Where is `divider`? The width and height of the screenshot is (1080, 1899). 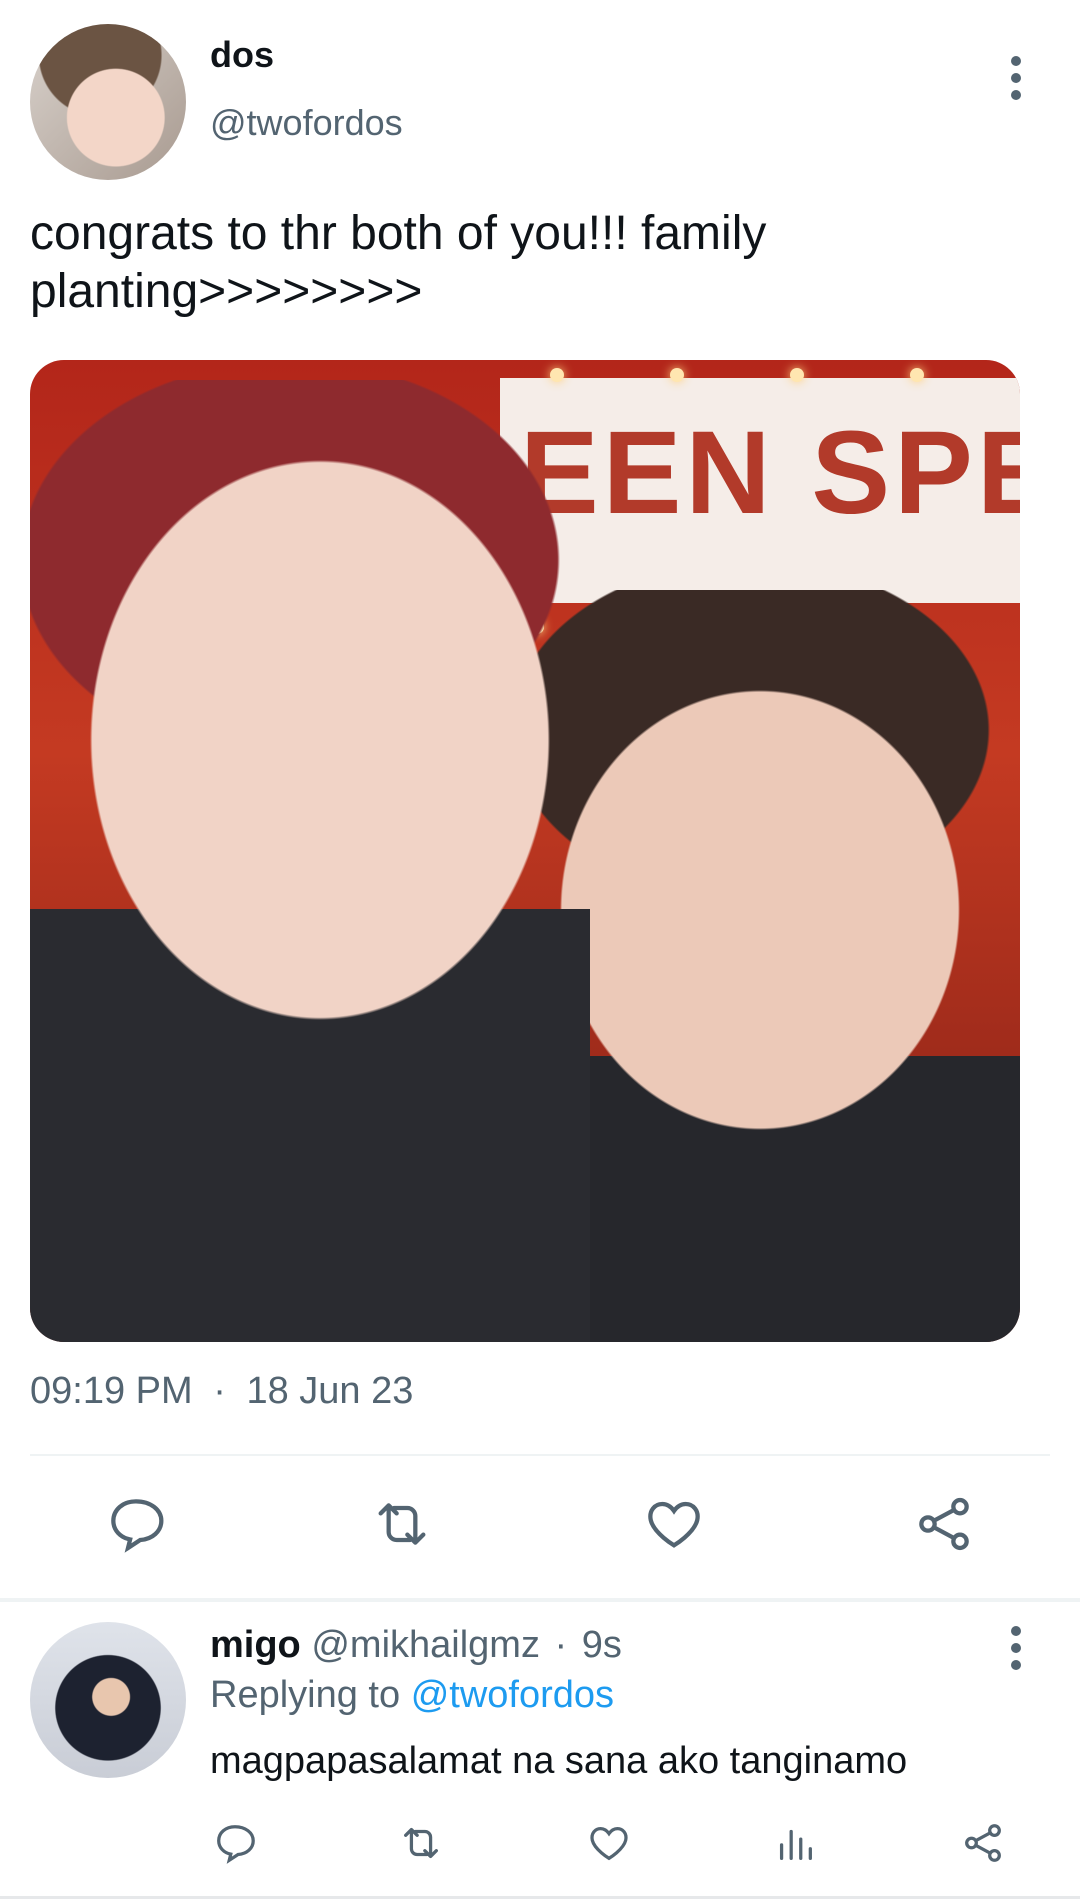 divider is located at coordinates (540, 1455).